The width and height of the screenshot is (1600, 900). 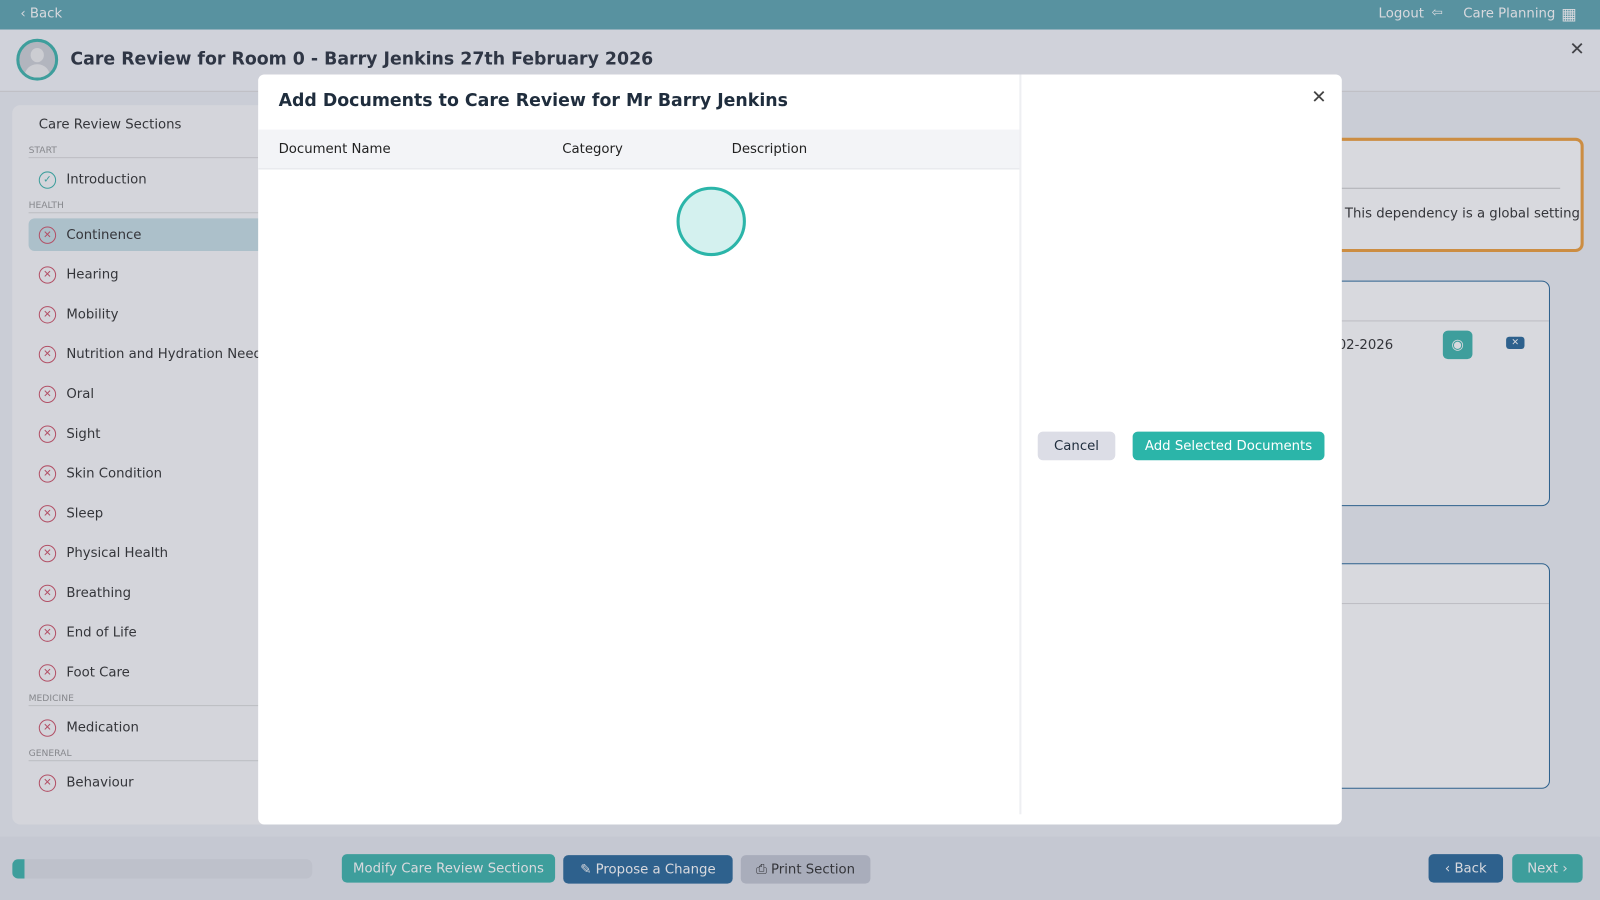 What do you see at coordinates (1020, 444) in the screenshot?
I see `pane-divider` at bounding box center [1020, 444].